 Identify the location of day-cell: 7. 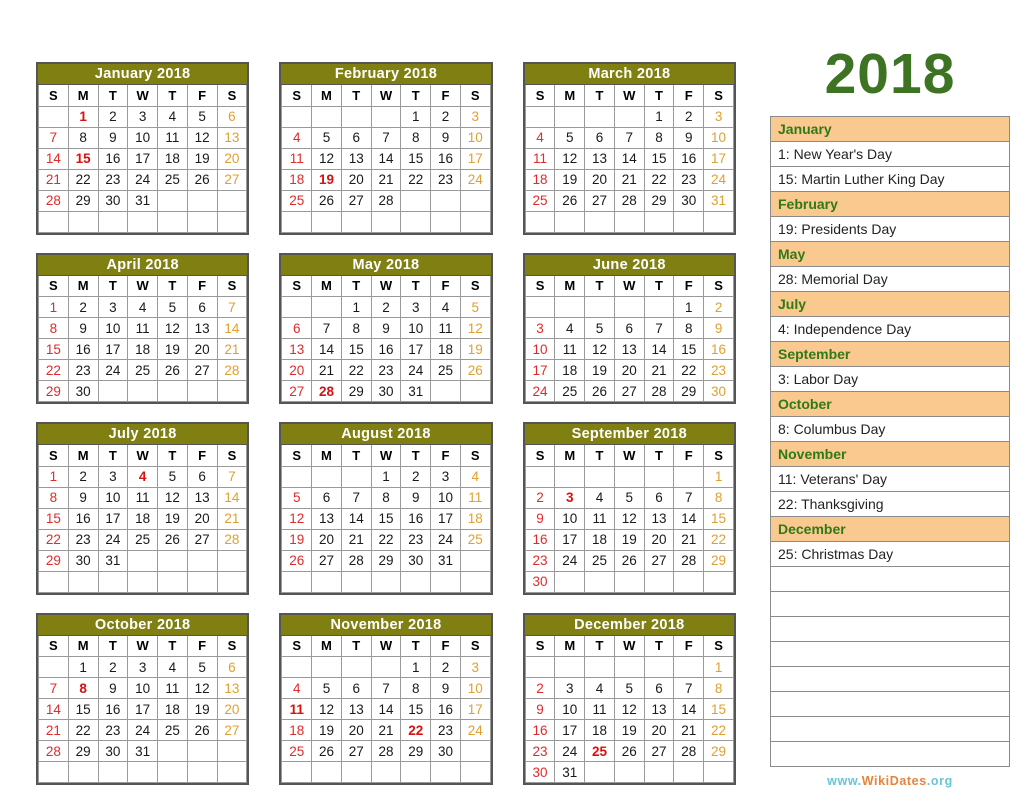
(386, 688).